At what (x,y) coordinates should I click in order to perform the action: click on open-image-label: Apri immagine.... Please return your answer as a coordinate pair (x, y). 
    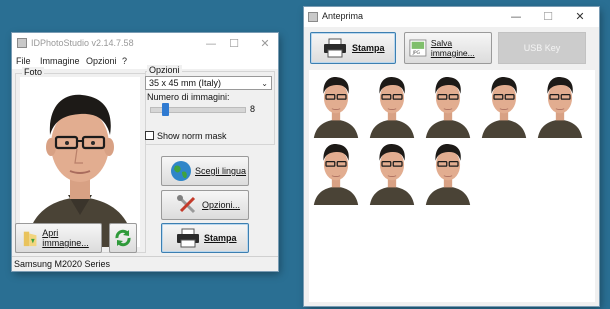
    Looking at the image, I should click on (65, 238).